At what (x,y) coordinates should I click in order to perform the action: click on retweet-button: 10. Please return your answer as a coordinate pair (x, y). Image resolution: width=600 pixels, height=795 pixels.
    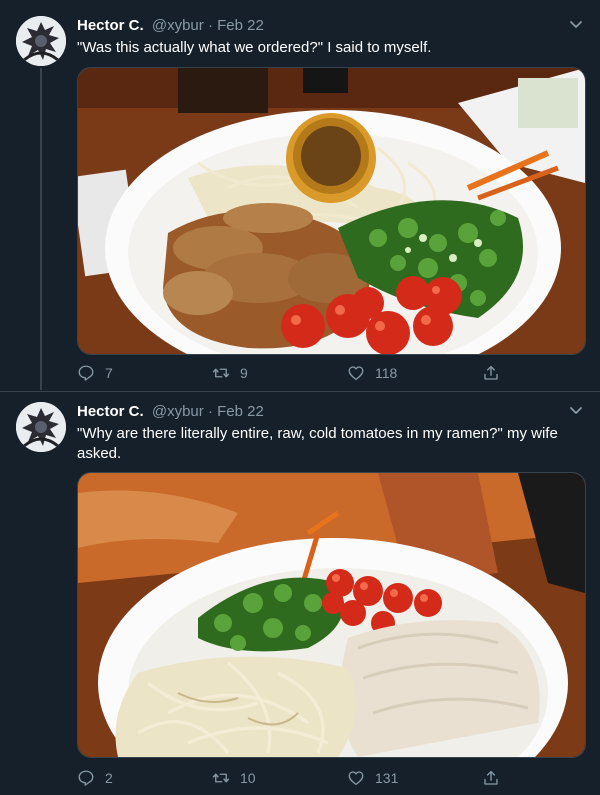
    Looking at the image, I should click on (234, 778).